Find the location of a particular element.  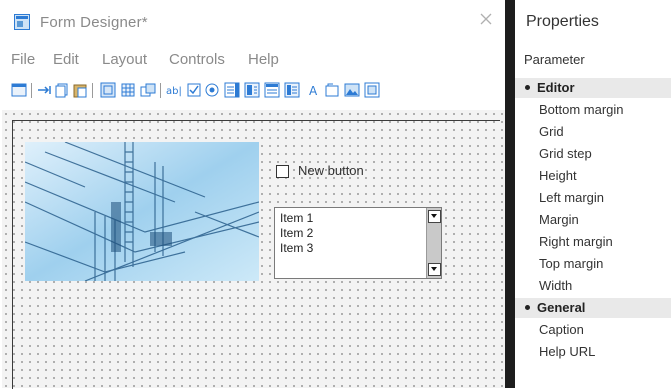

property-grid-step: Grid step is located at coordinates (565, 153).